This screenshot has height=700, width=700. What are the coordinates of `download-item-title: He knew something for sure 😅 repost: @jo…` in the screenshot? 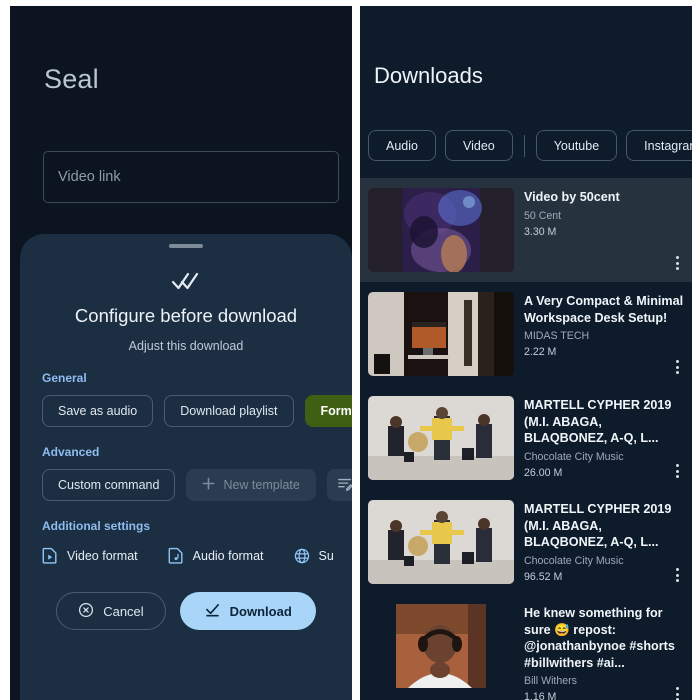 It's located at (599, 638).